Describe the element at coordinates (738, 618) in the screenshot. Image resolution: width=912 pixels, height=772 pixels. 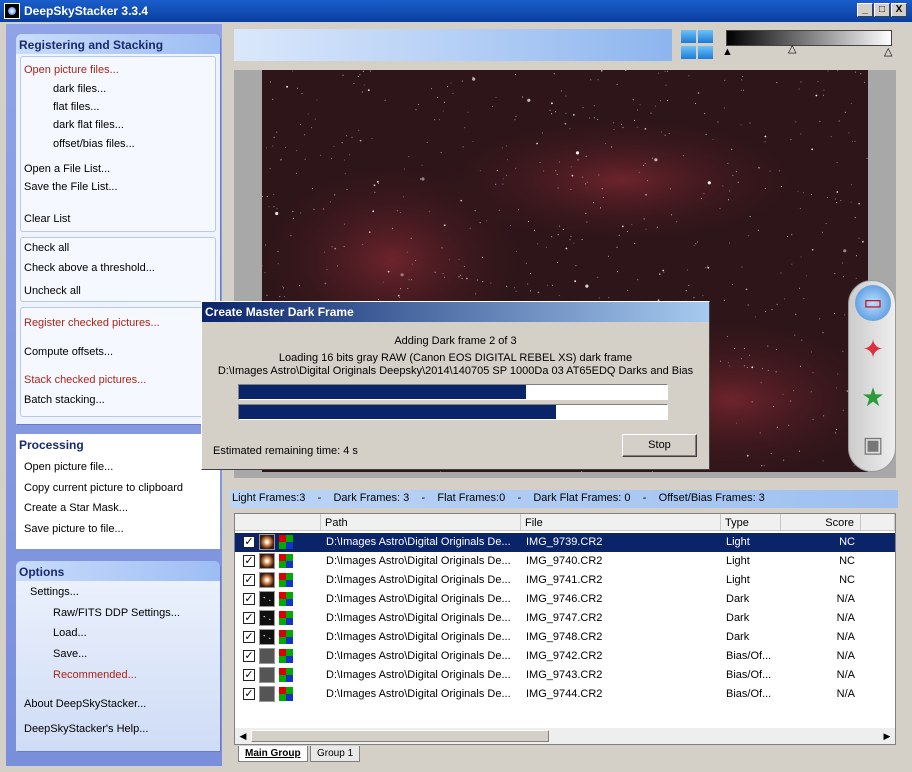
I see `cell-type: Dark` at that location.